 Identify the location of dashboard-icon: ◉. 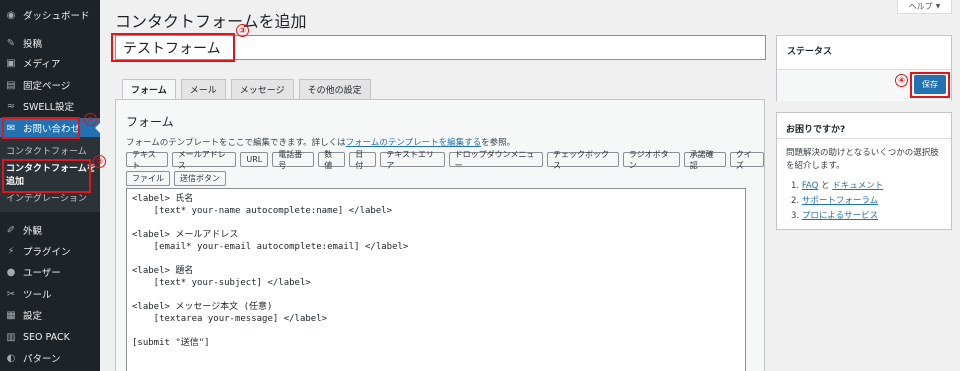
(11, 15).